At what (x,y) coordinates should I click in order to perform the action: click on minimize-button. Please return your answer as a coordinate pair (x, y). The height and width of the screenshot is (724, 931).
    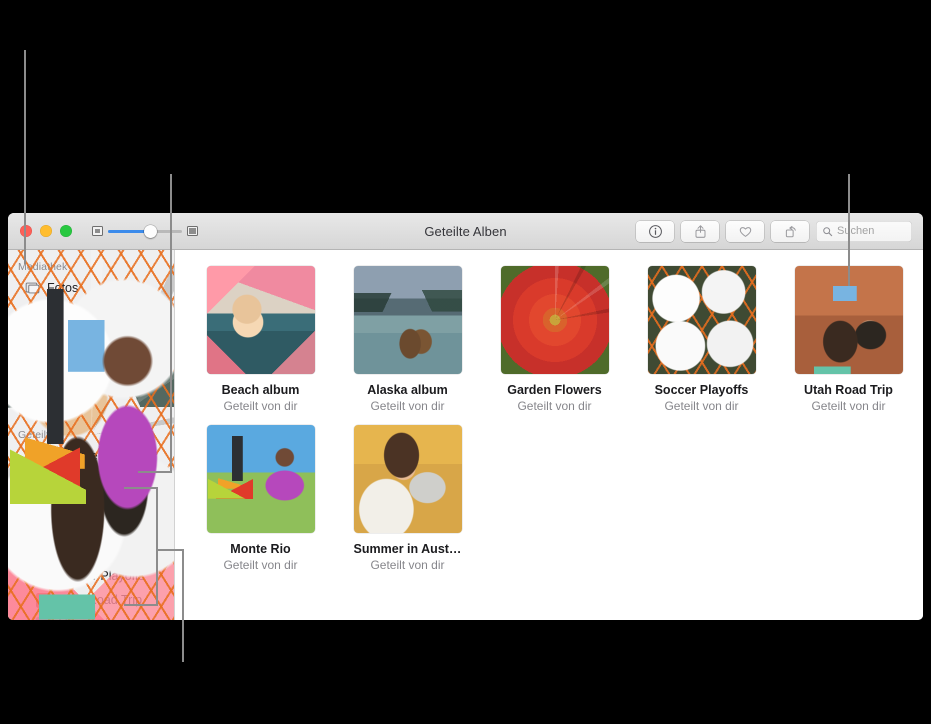
    Looking at the image, I should click on (46, 231).